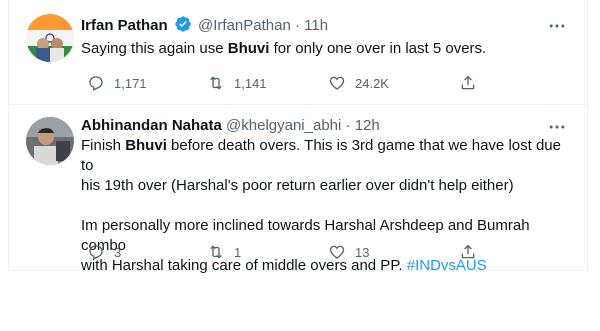 The height and width of the screenshot is (331, 600). What do you see at coordinates (124, 25) in the screenshot?
I see `display-name: Irfan Pathan` at bounding box center [124, 25].